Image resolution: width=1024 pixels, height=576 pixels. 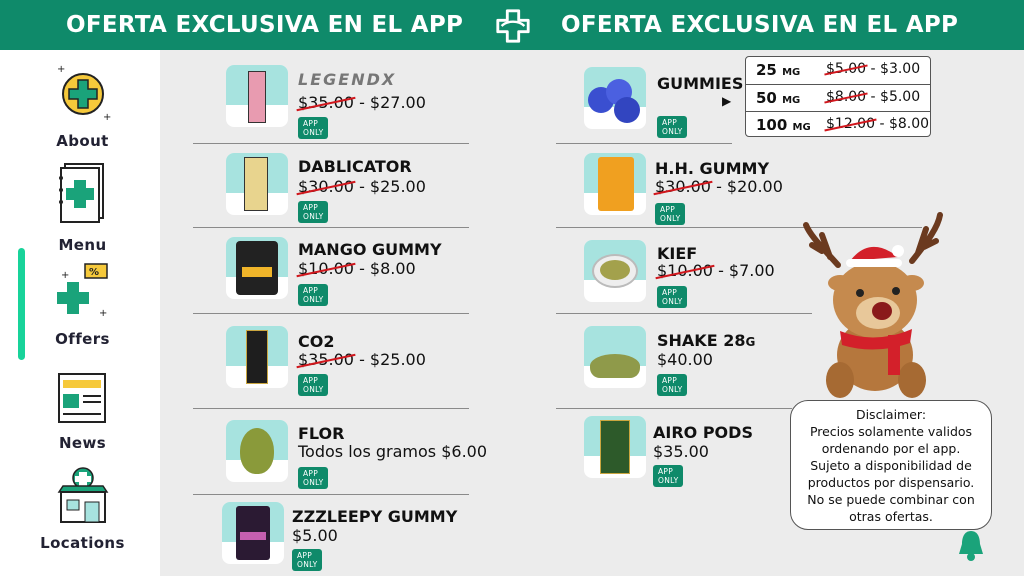 I want to click on disclaimer-line: Disclaimer:, so click(x=891, y=414).